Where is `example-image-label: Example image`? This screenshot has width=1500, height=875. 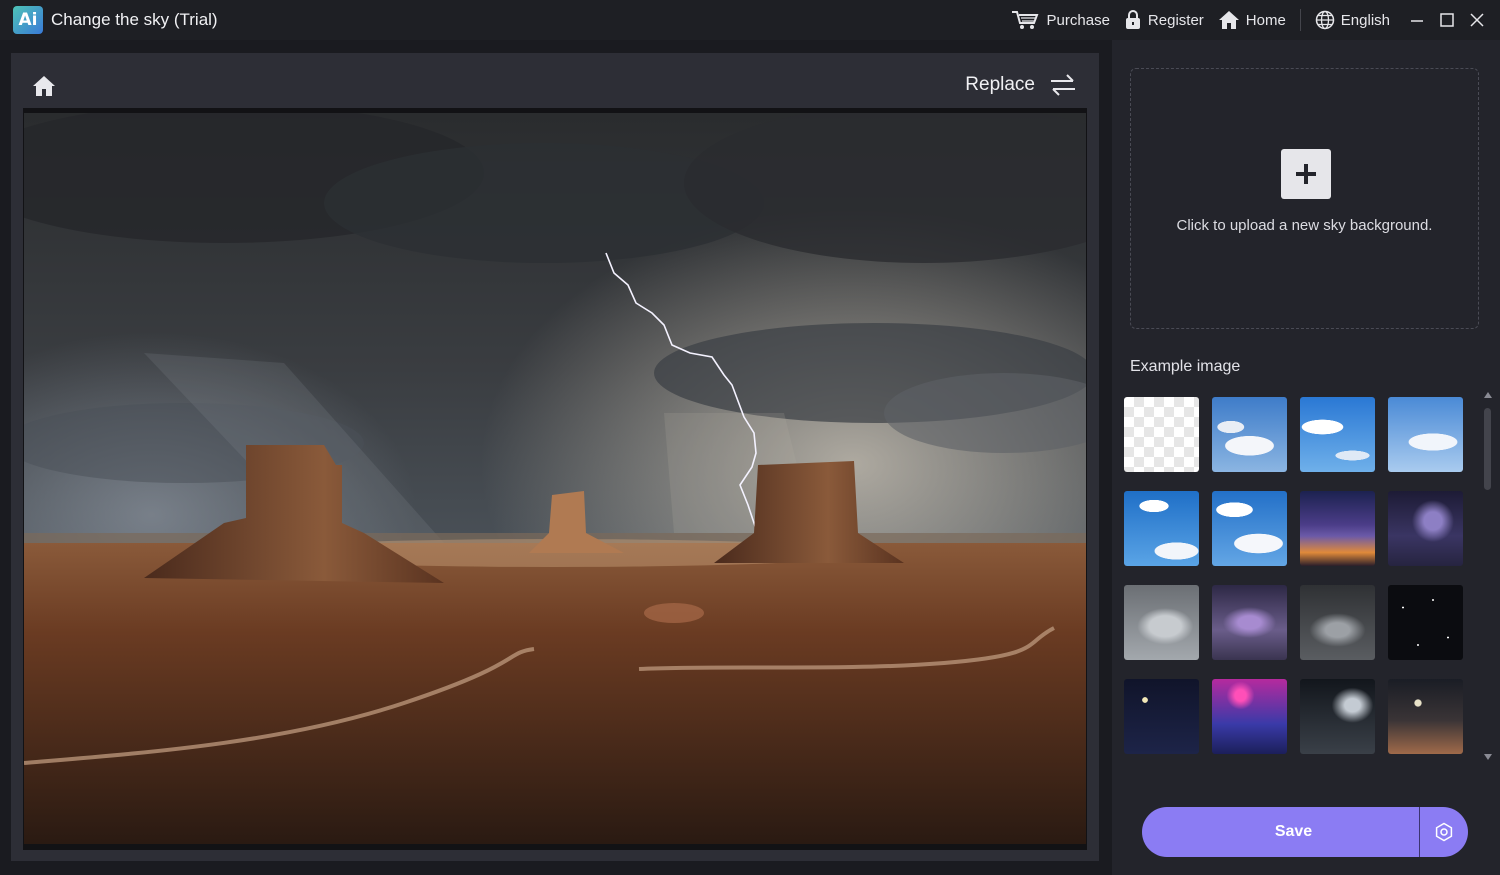 example-image-label: Example image is located at coordinates (1185, 366).